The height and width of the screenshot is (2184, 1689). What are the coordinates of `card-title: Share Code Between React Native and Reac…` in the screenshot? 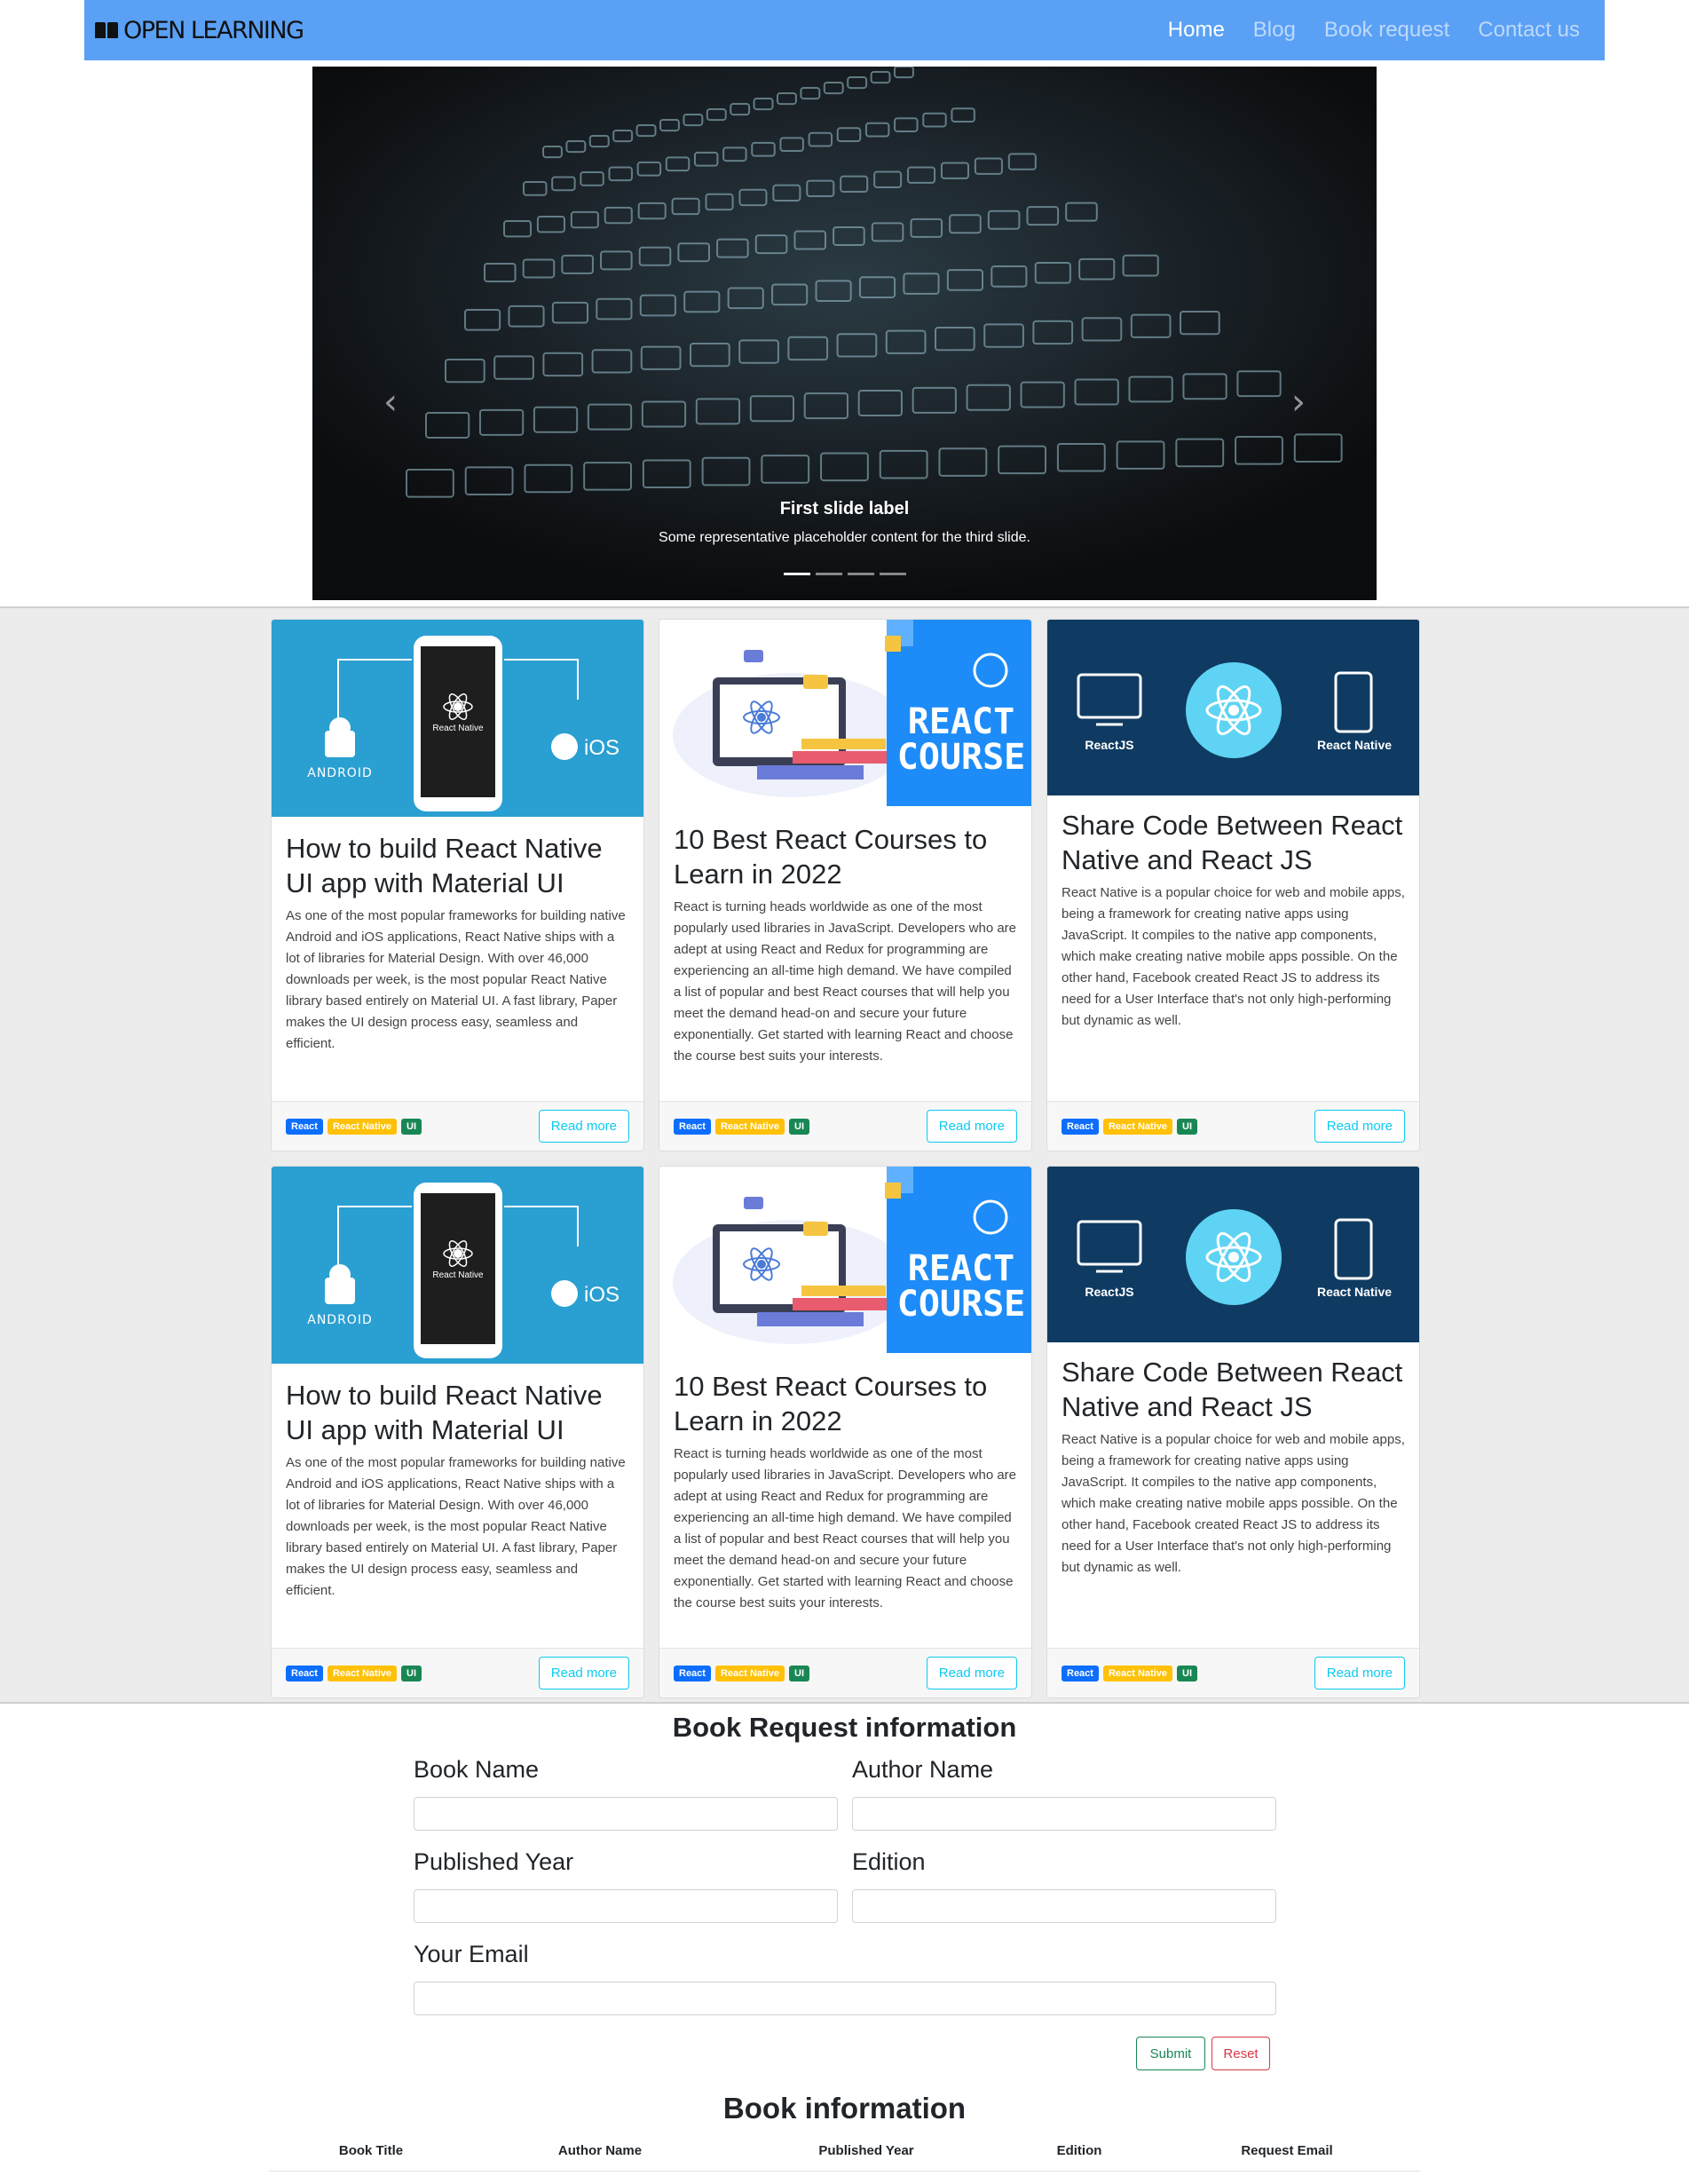 It's located at (1232, 1389).